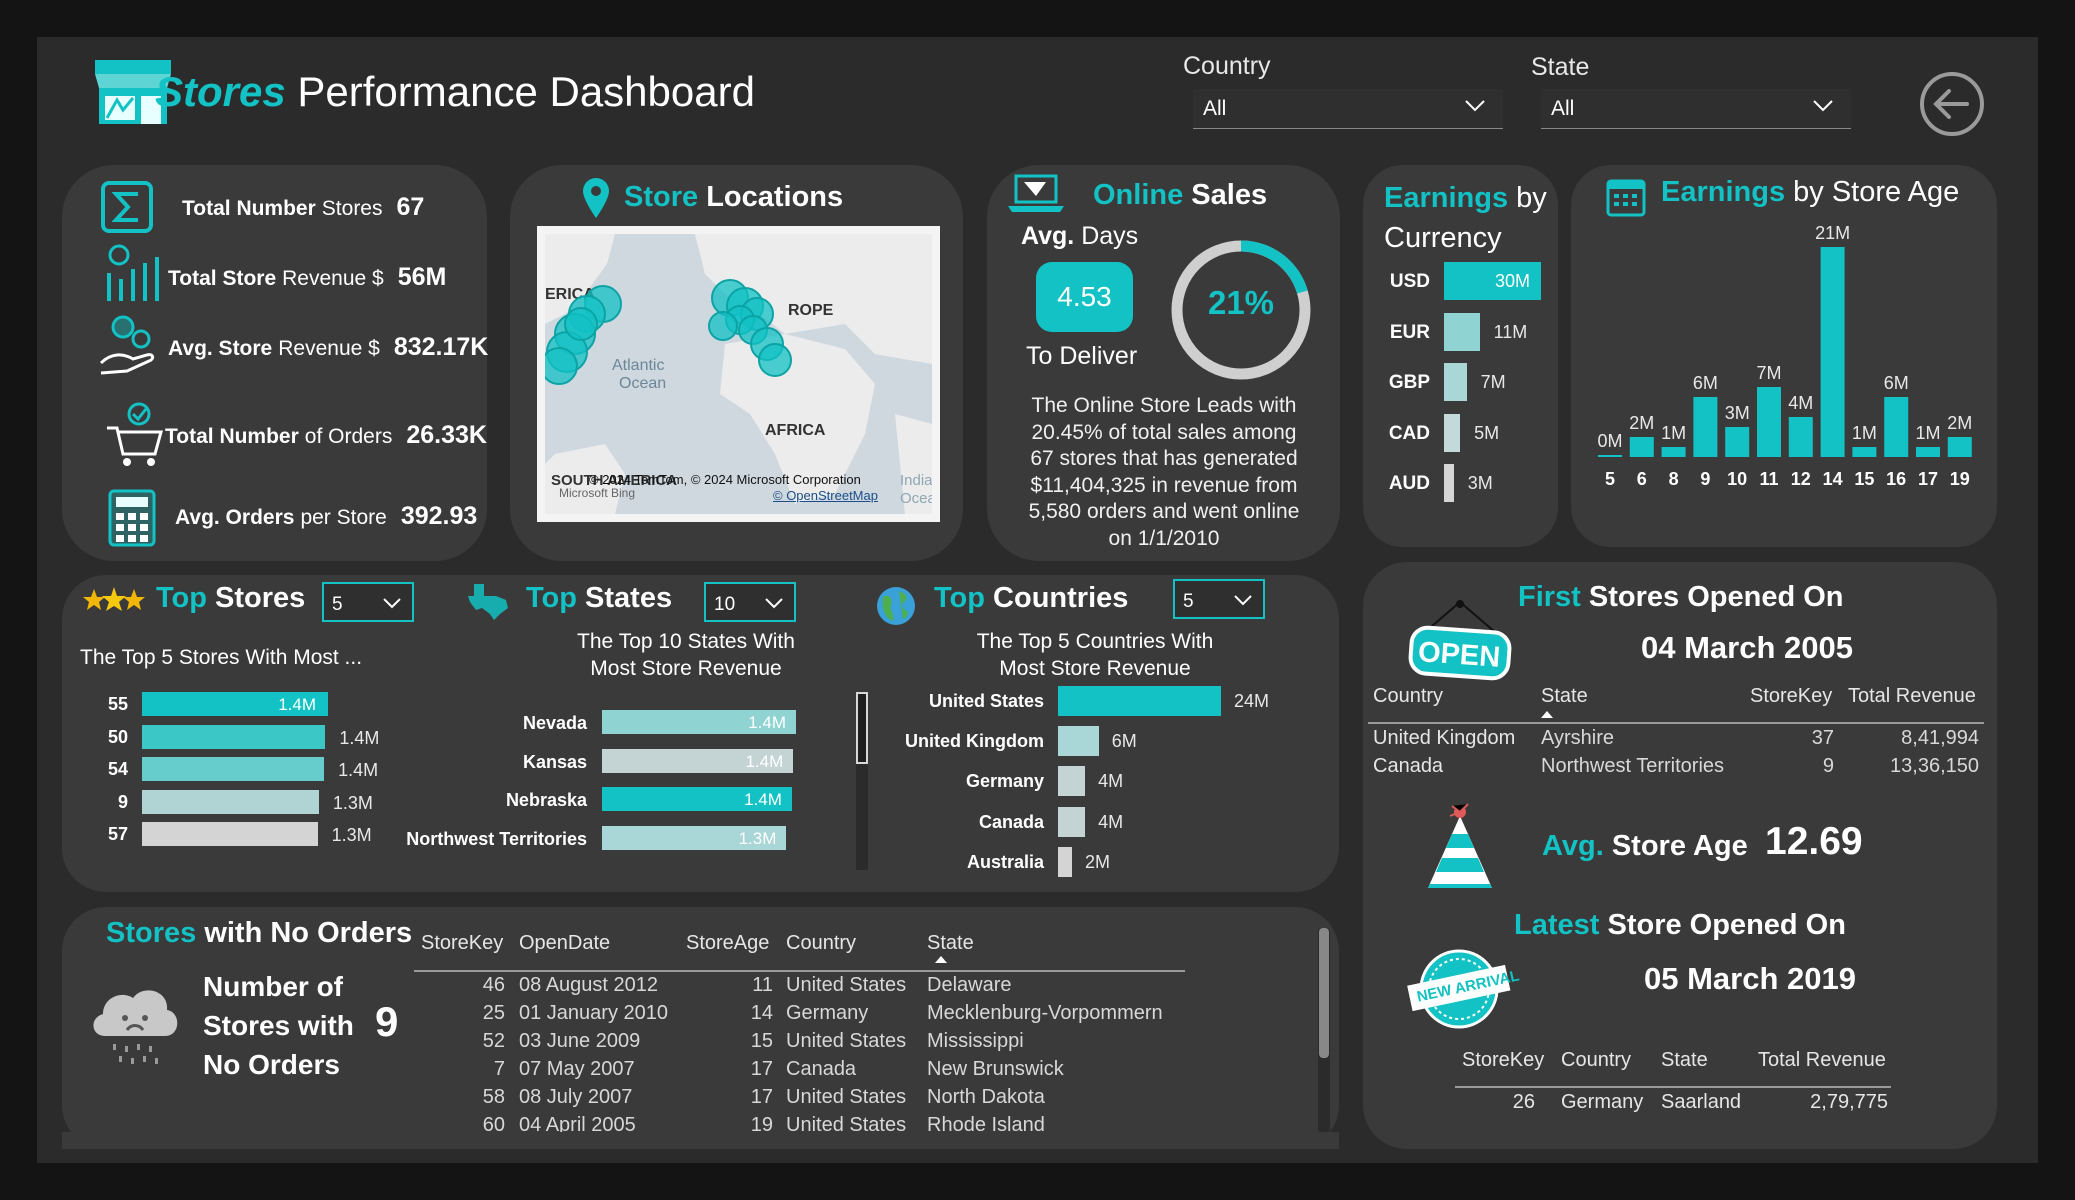 The width and height of the screenshot is (2075, 1200). I want to click on cell-country: Canada, so click(1408, 766).